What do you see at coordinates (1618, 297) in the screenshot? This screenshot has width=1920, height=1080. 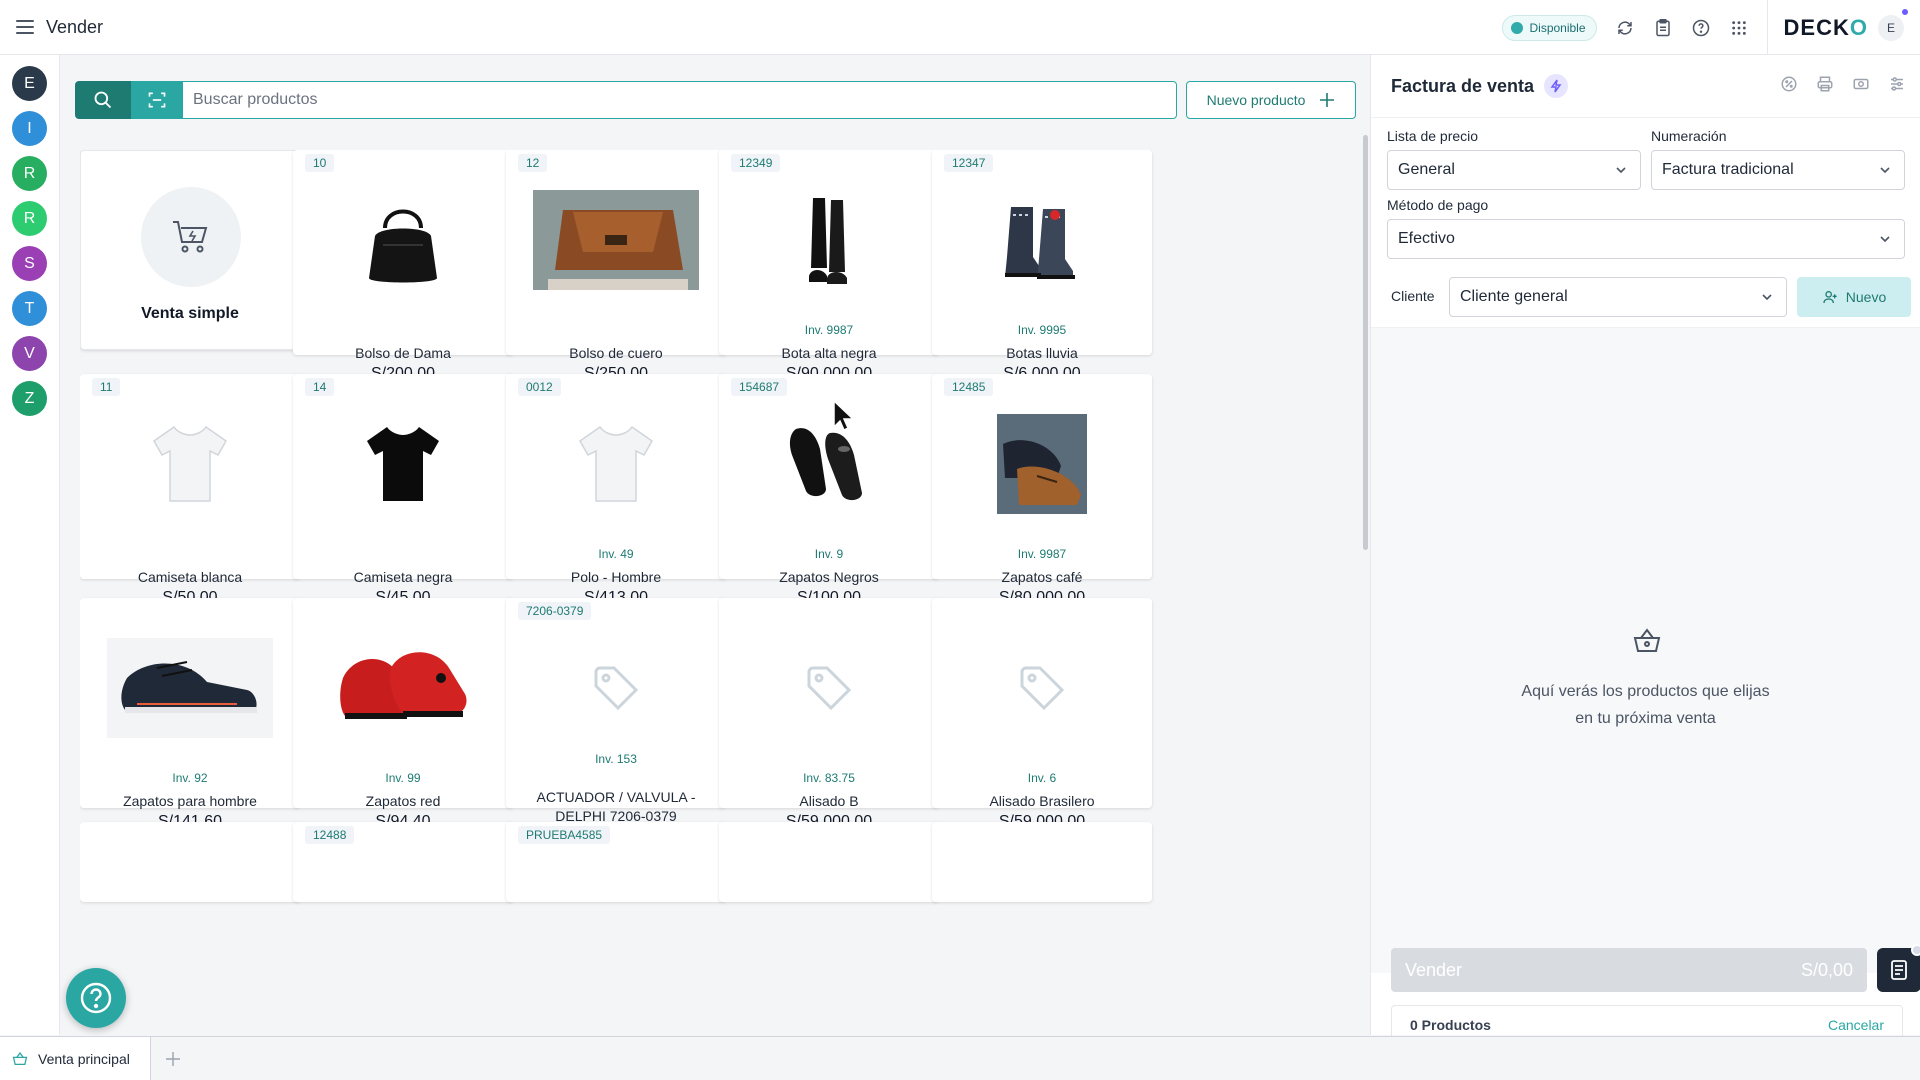 I see `client-select: Cliente general` at bounding box center [1618, 297].